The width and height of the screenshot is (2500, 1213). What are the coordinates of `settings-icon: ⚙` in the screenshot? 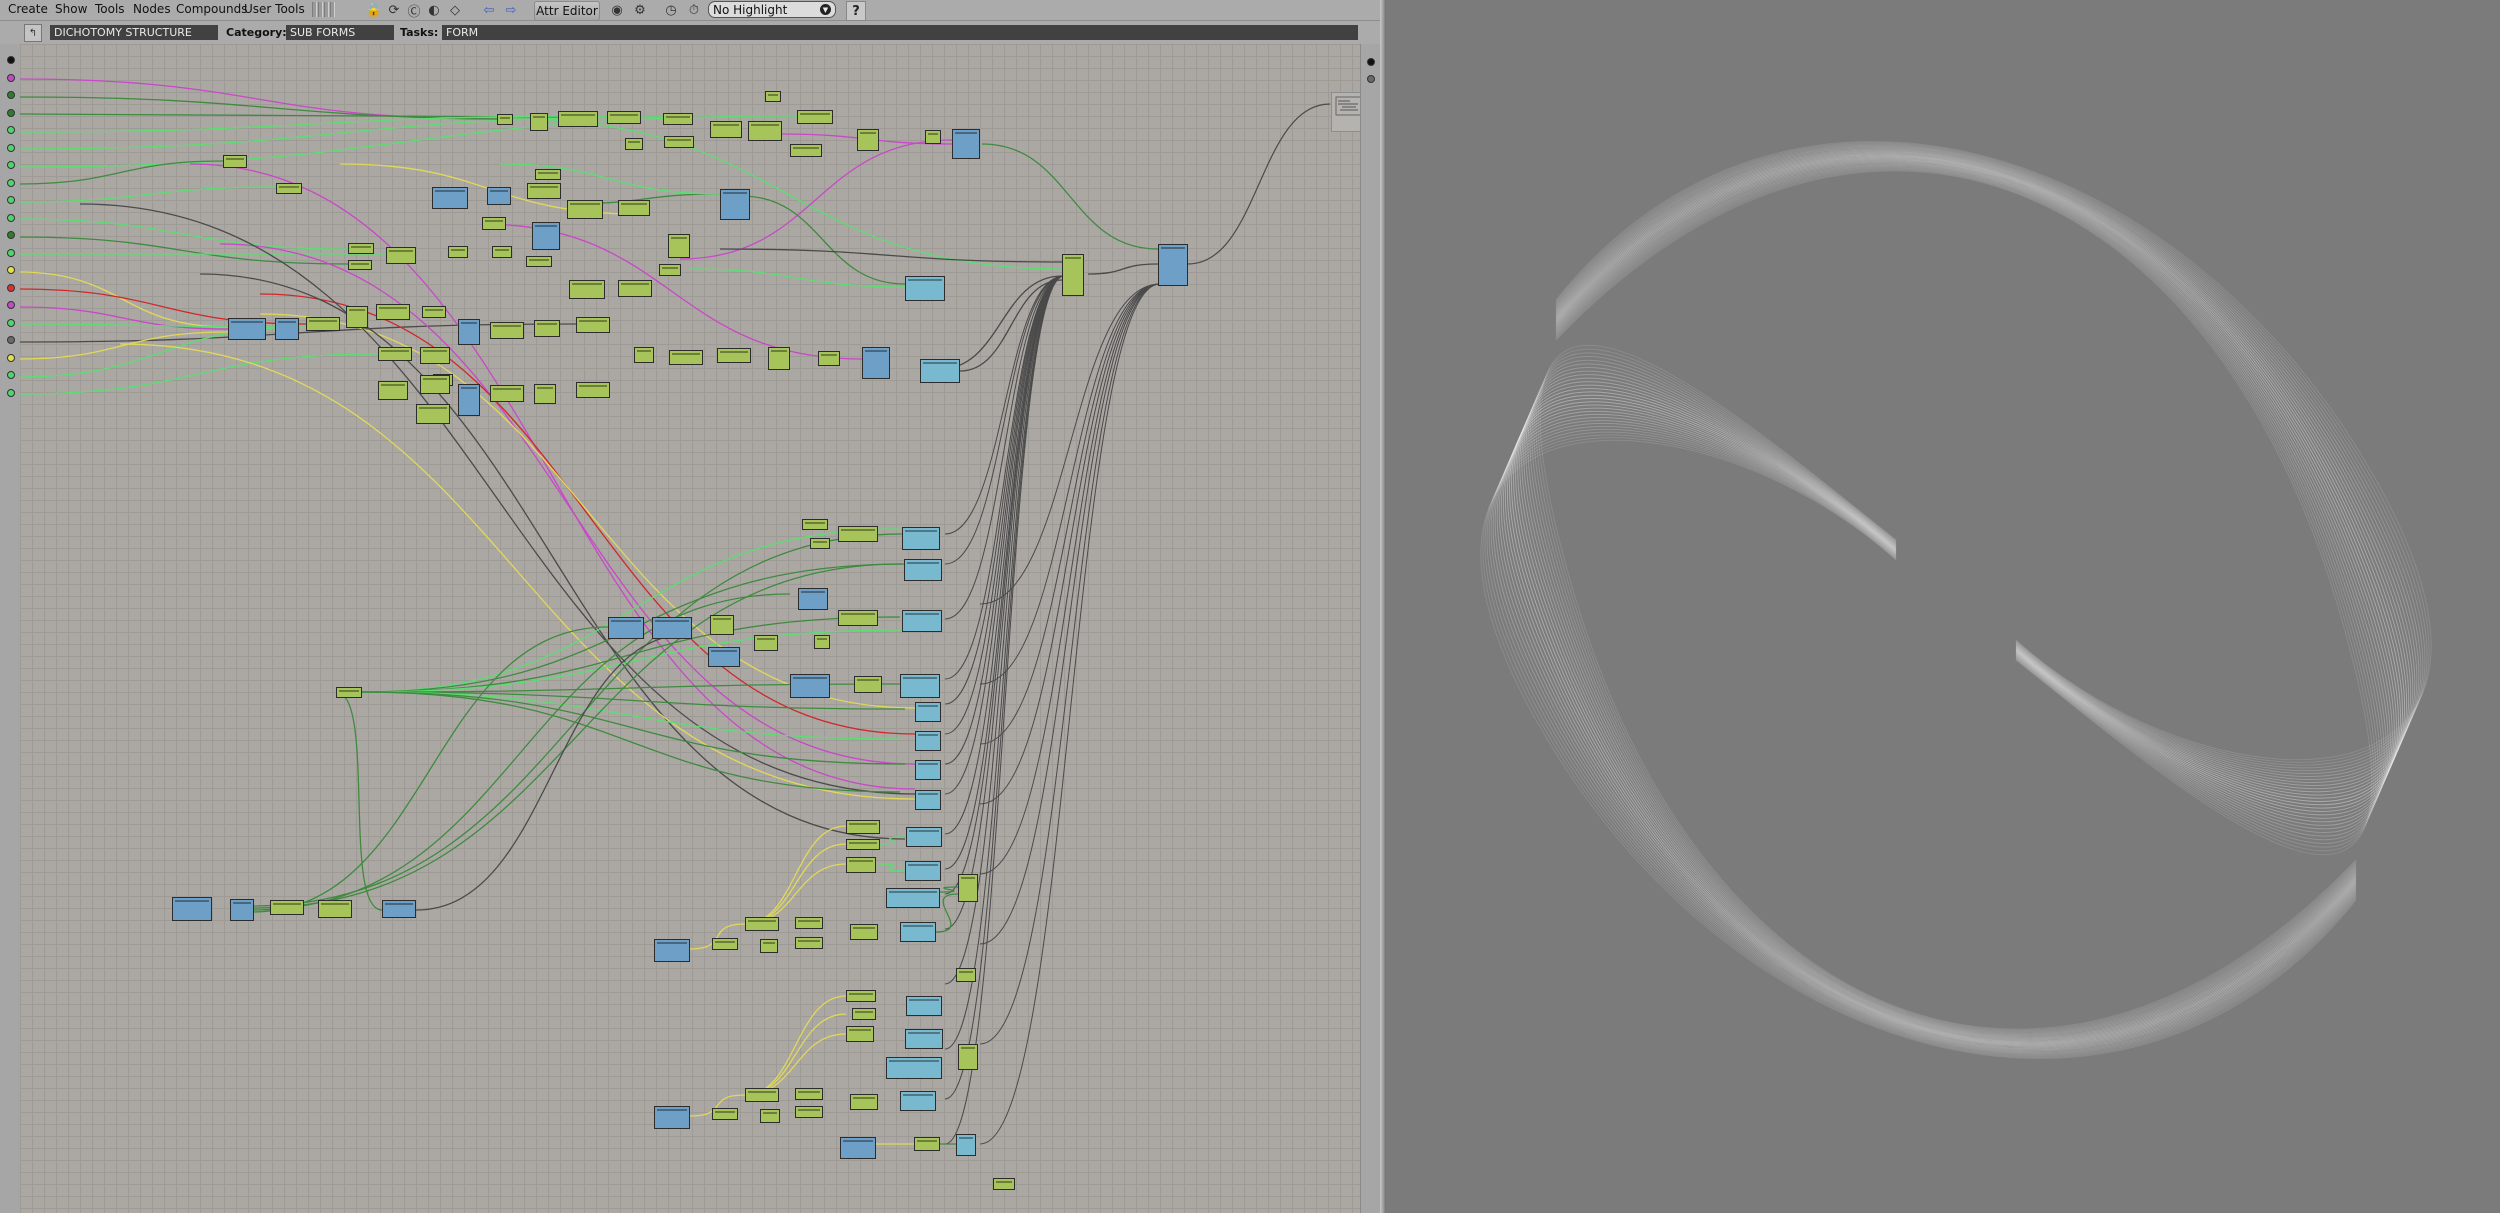 It's located at (640, 10).